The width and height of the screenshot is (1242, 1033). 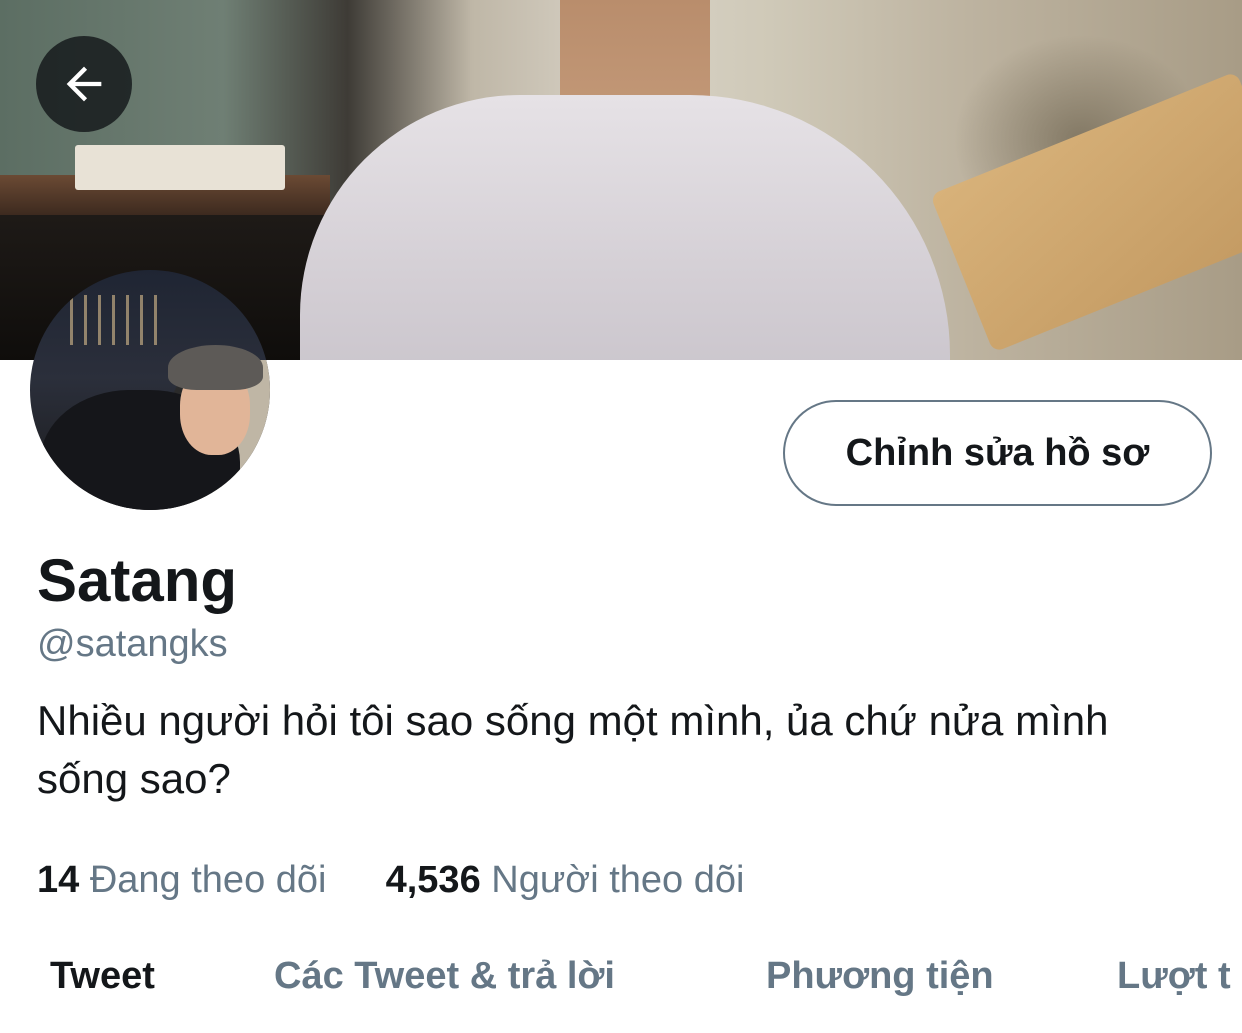 I want to click on following-label: Đang theo dõi, so click(x=208, y=880).